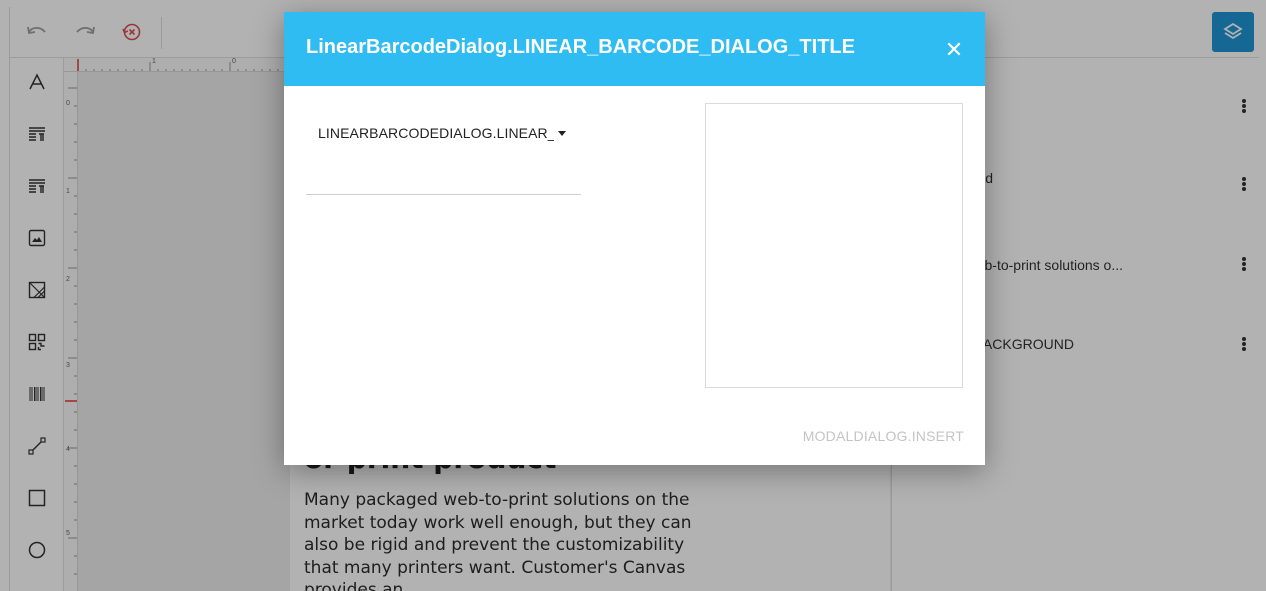 This screenshot has width=1266, height=591. Describe the element at coordinates (562, 133) in the screenshot. I see `chevron-down-icon` at that location.